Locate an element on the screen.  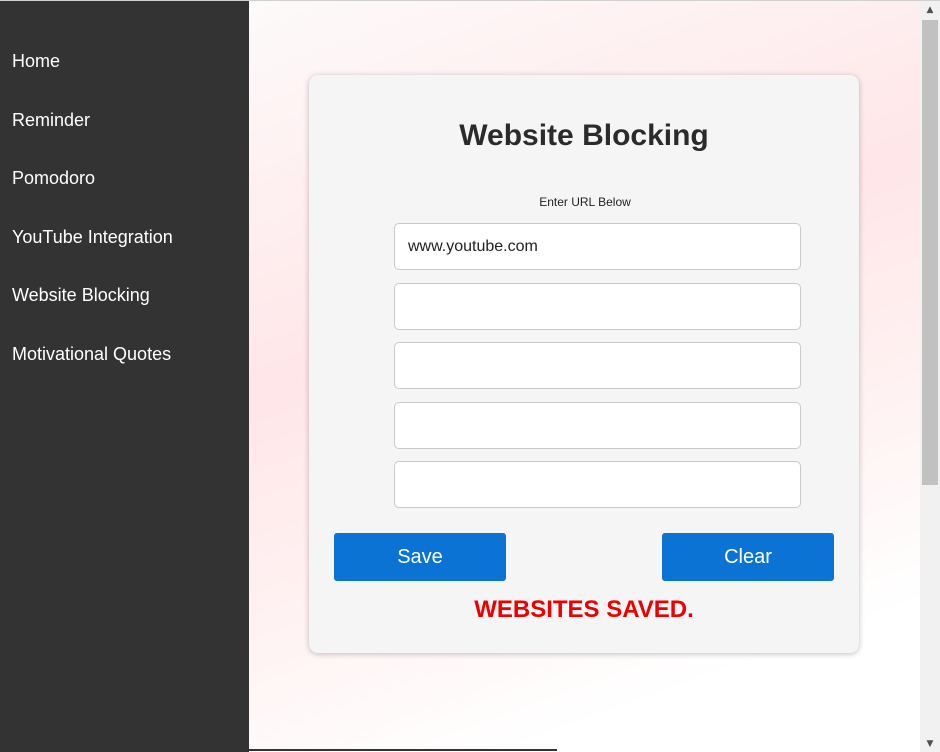
sidebar-item-youtube-integration: YouTube Integration is located at coordinates (124, 244).